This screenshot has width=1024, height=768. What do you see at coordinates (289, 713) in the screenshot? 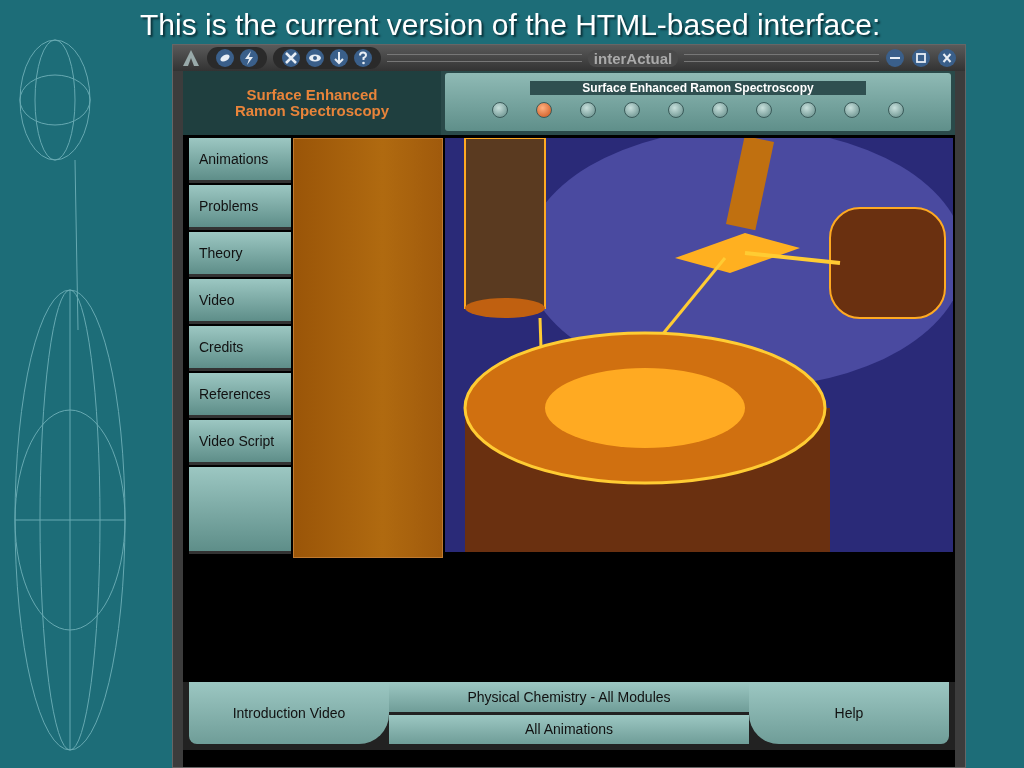
I see `introduction-video-button: Introduction Video` at bounding box center [289, 713].